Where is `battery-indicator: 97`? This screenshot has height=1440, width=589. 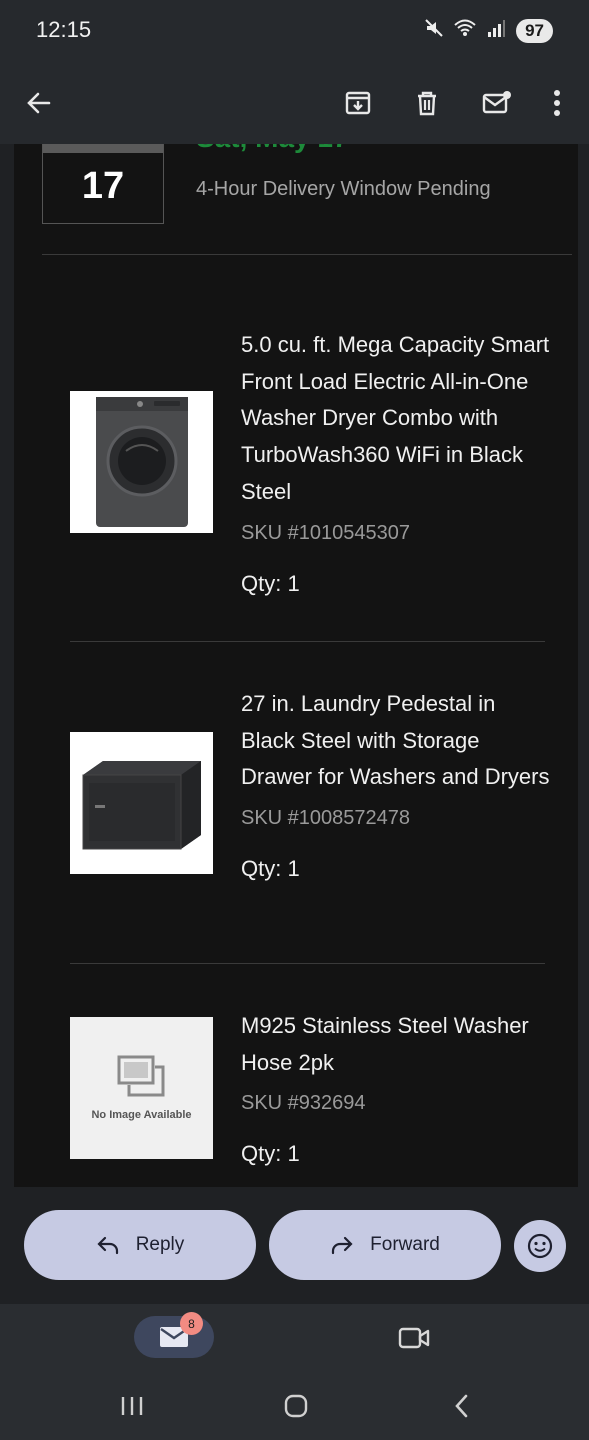
battery-indicator: 97 is located at coordinates (534, 30).